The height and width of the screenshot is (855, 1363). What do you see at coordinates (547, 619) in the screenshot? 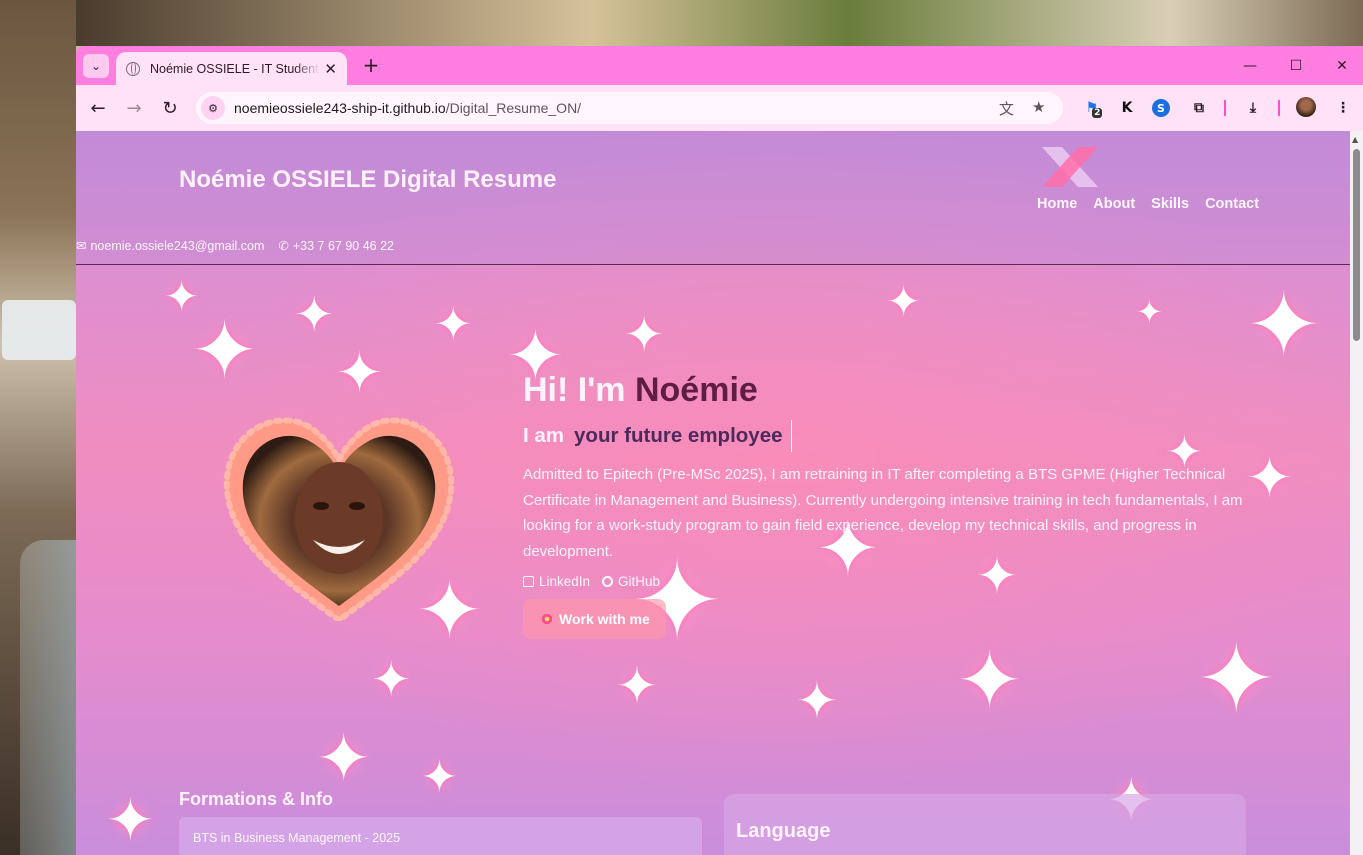
I see `flower-icon` at bounding box center [547, 619].